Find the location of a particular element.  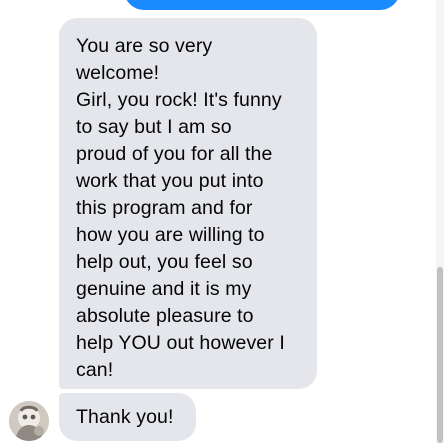

outgoing-message-bubble is located at coordinates (262, 5).